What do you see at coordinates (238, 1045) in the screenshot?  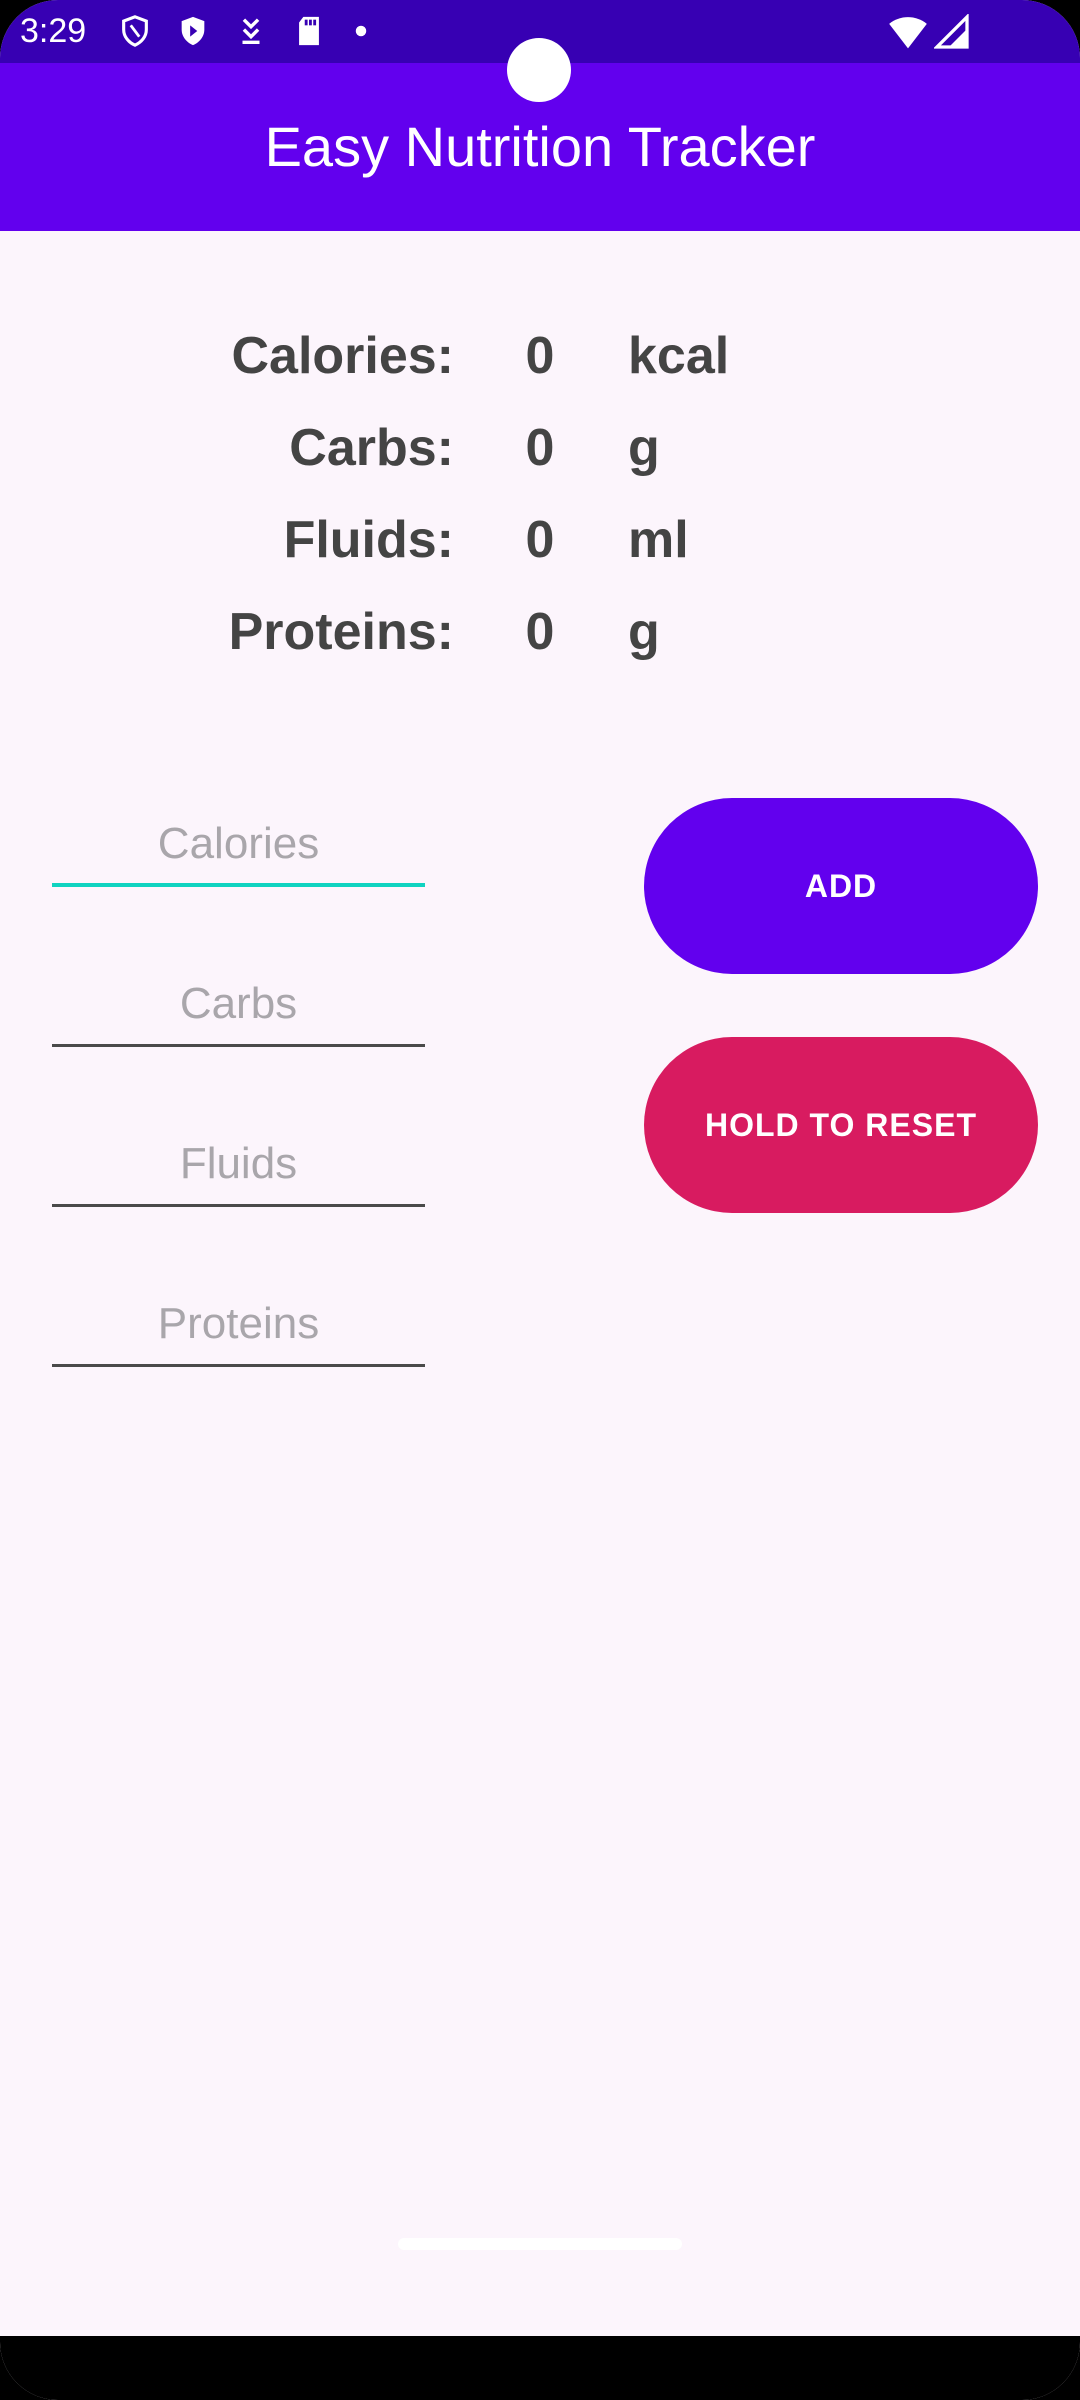 I see `carbs-underline` at bounding box center [238, 1045].